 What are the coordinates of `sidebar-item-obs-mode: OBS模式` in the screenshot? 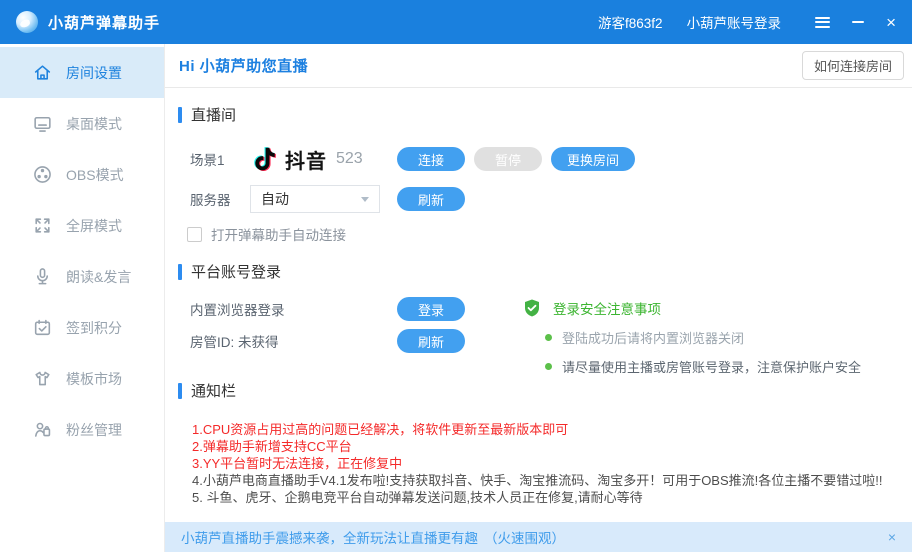 It's located at (82, 174).